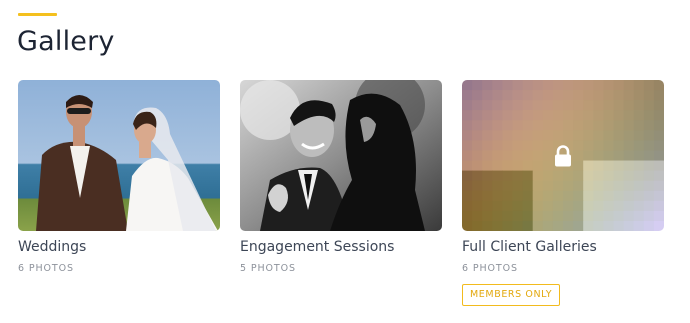 Image resolution: width=690 pixels, height=323 pixels. I want to click on gallery-title: Weddings, so click(119, 247).